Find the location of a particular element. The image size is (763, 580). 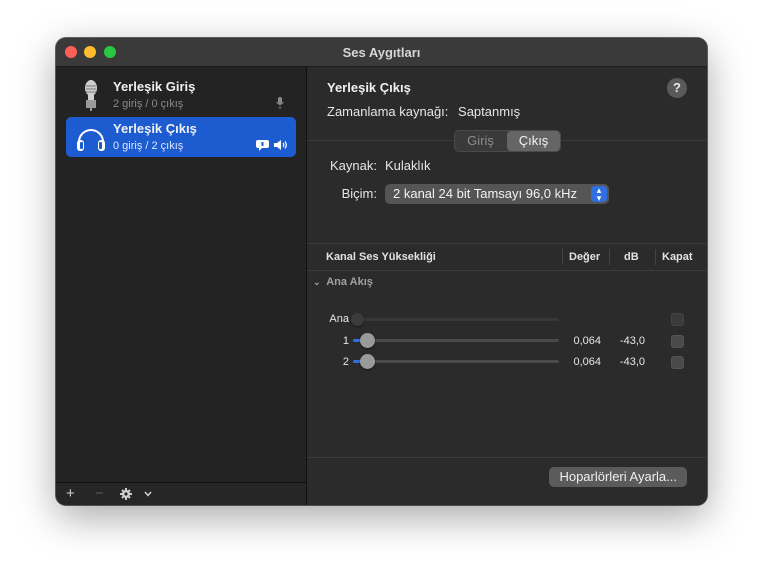

clock-source-row: Zamanlama kaynağı: Saptanmış is located at coordinates (423, 111).